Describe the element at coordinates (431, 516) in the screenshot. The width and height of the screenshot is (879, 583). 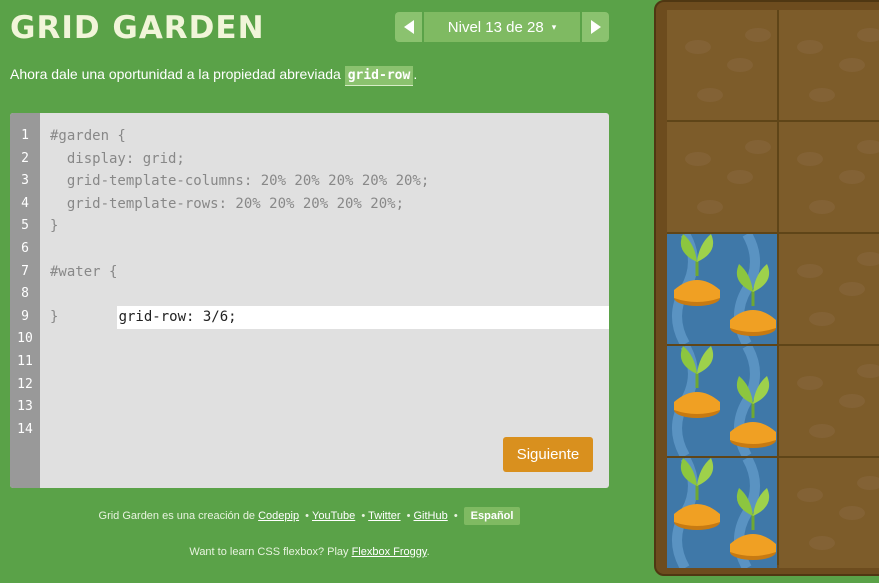
I see `github-link: GitHub` at that location.